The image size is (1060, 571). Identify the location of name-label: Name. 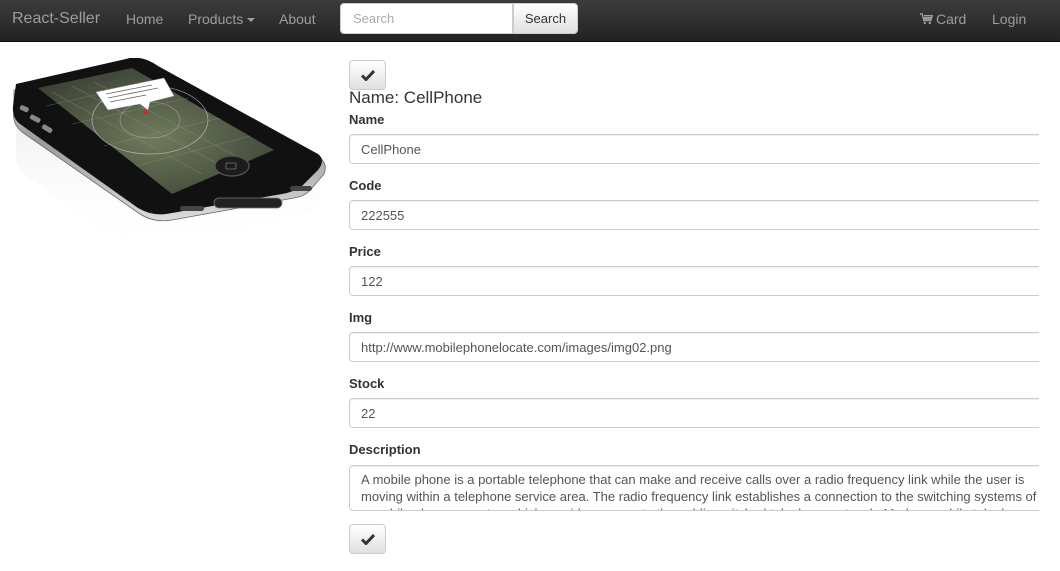
(367, 119).